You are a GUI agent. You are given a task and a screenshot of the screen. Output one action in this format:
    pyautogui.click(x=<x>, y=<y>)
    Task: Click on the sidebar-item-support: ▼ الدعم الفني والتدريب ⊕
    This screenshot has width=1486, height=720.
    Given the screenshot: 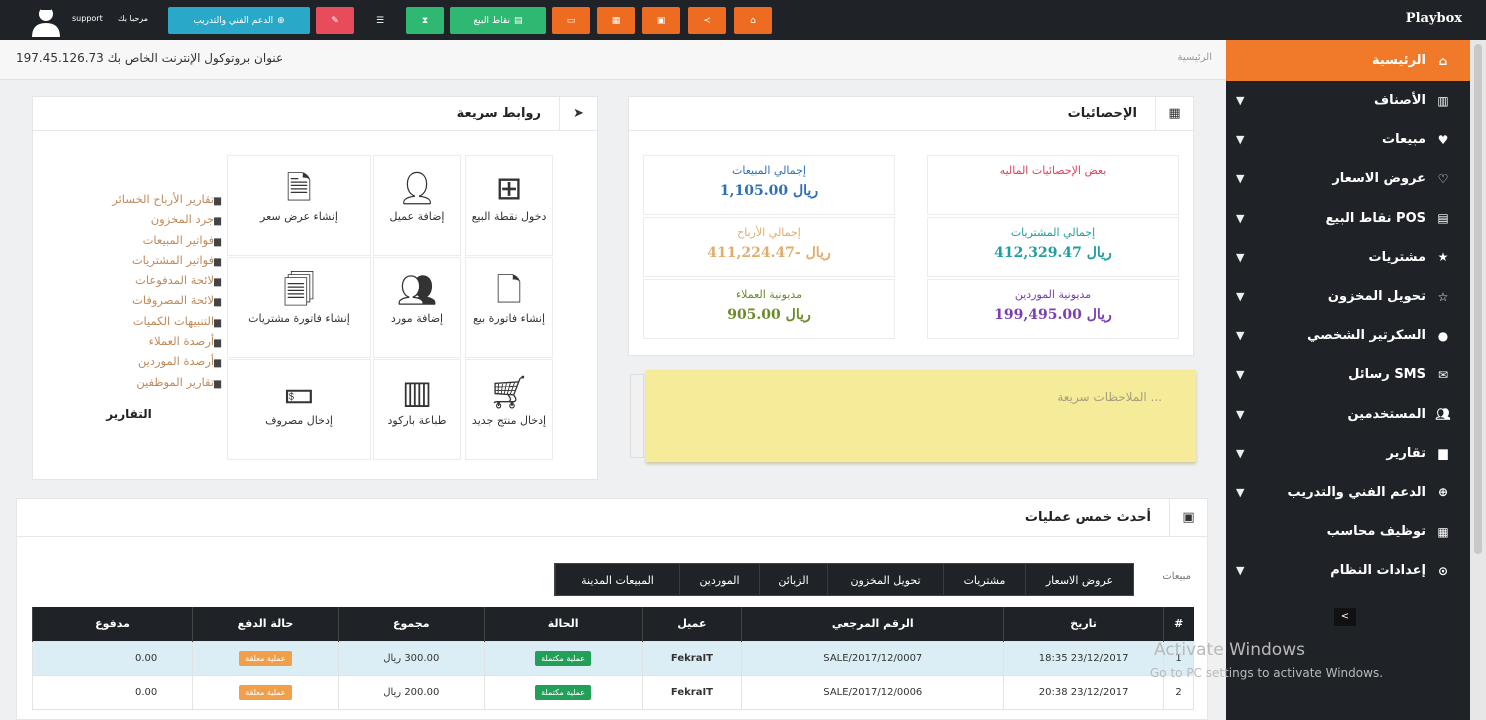 What is the action you would take?
    pyautogui.click(x=1348, y=492)
    